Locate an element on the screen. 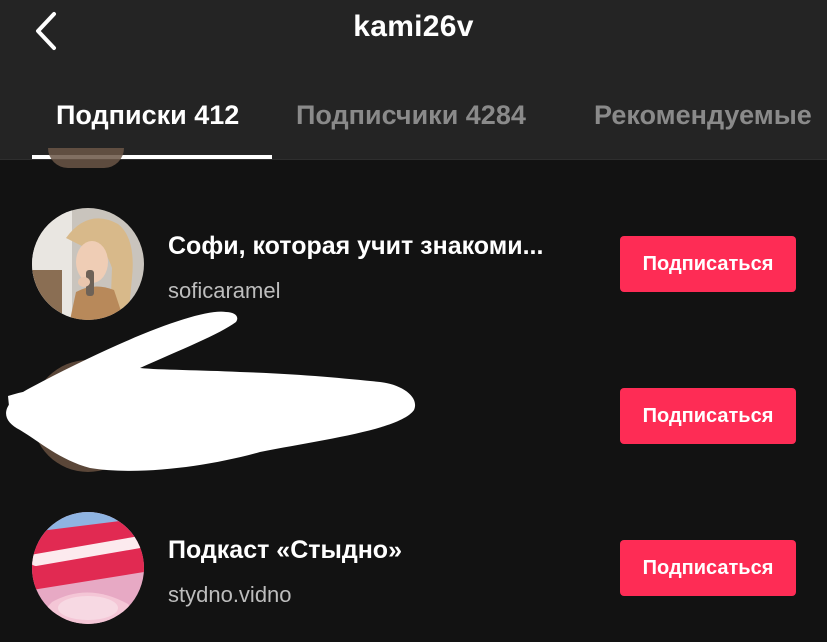 The image size is (827, 642). account-name: Подкаст «Стыдно» is located at coordinates (285, 550).